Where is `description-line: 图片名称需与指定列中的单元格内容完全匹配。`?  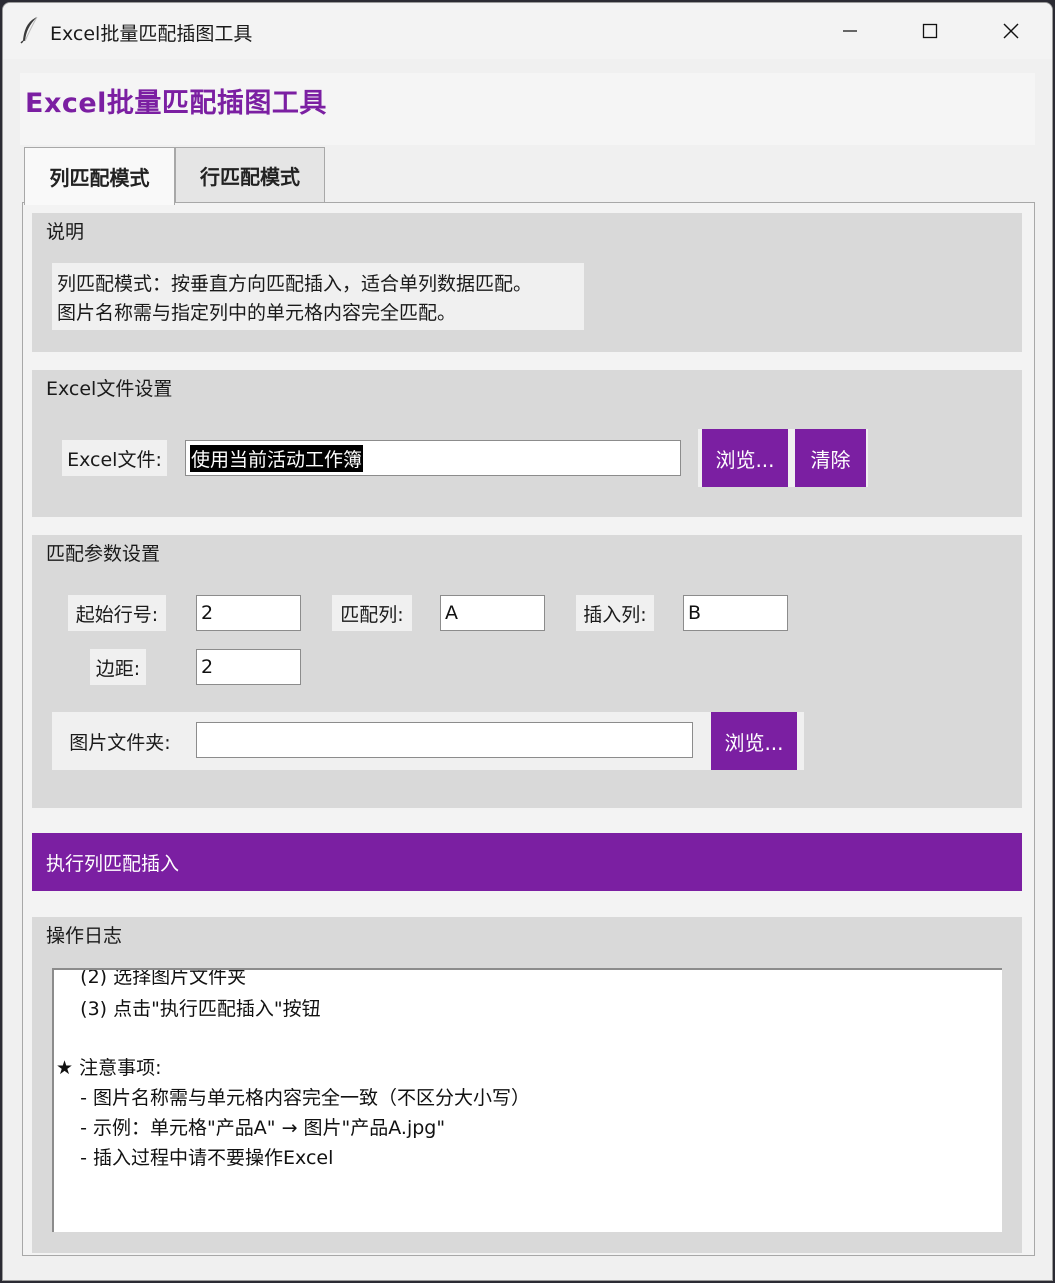 description-line: 图片名称需与指定列中的单元格内容完全匹配。 is located at coordinates (257, 313).